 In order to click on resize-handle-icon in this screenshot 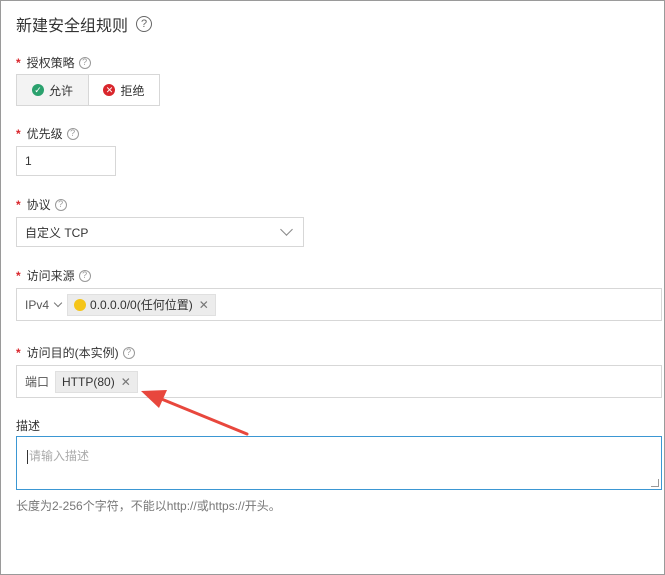, I will do `click(655, 483)`.